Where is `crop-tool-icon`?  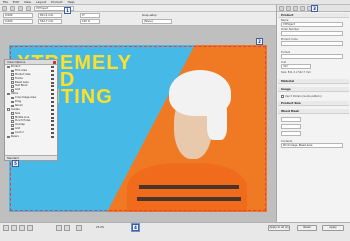 crop-tool-icon is located at coordinates (30, 228).